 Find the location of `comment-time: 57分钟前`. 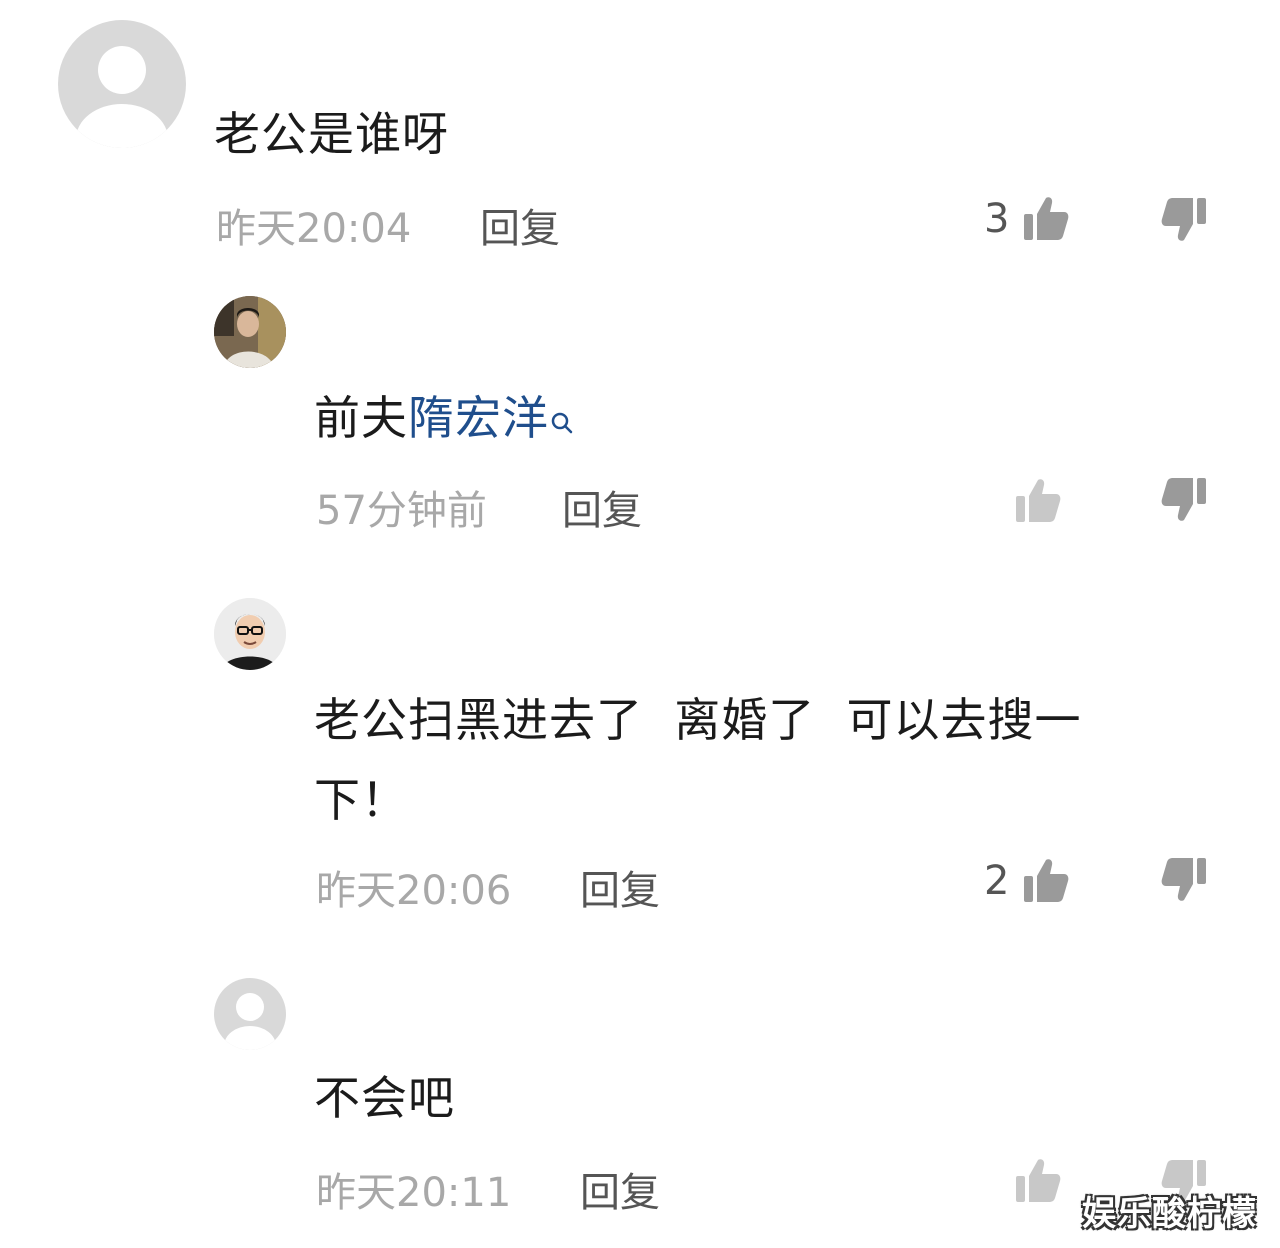

comment-time: 57分钟前 is located at coordinates (401, 511).